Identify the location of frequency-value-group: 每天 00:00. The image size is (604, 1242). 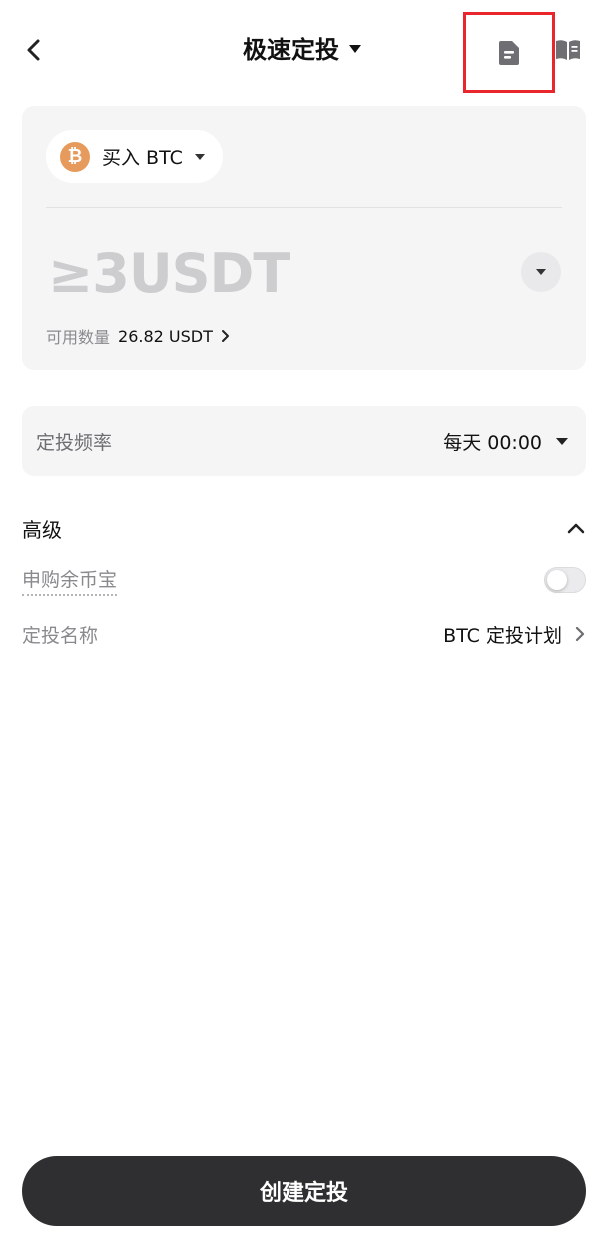
(505, 441).